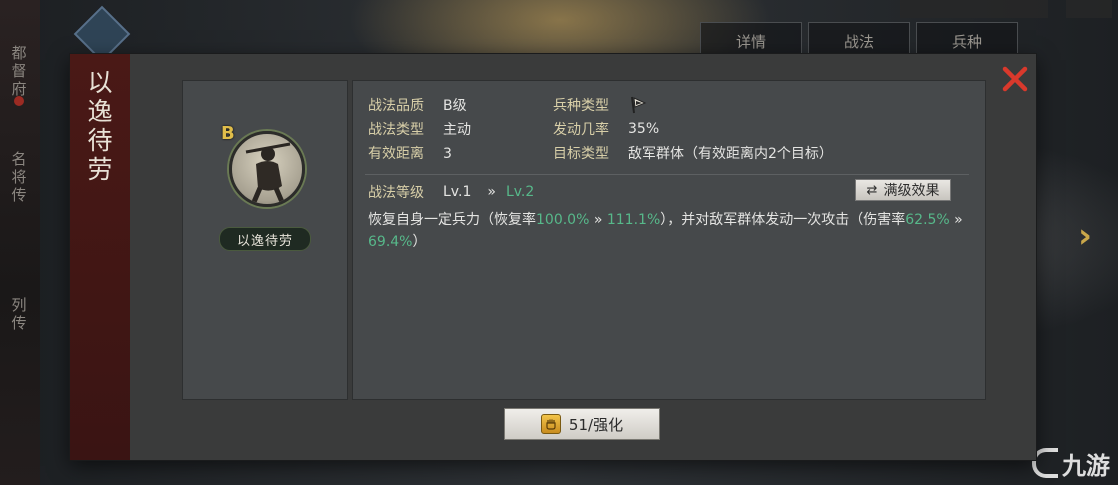 The image size is (1118, 485). Describe the element at coordinates (396, 154) in the screenshot. I see `range-label: 有效距离` at that location.